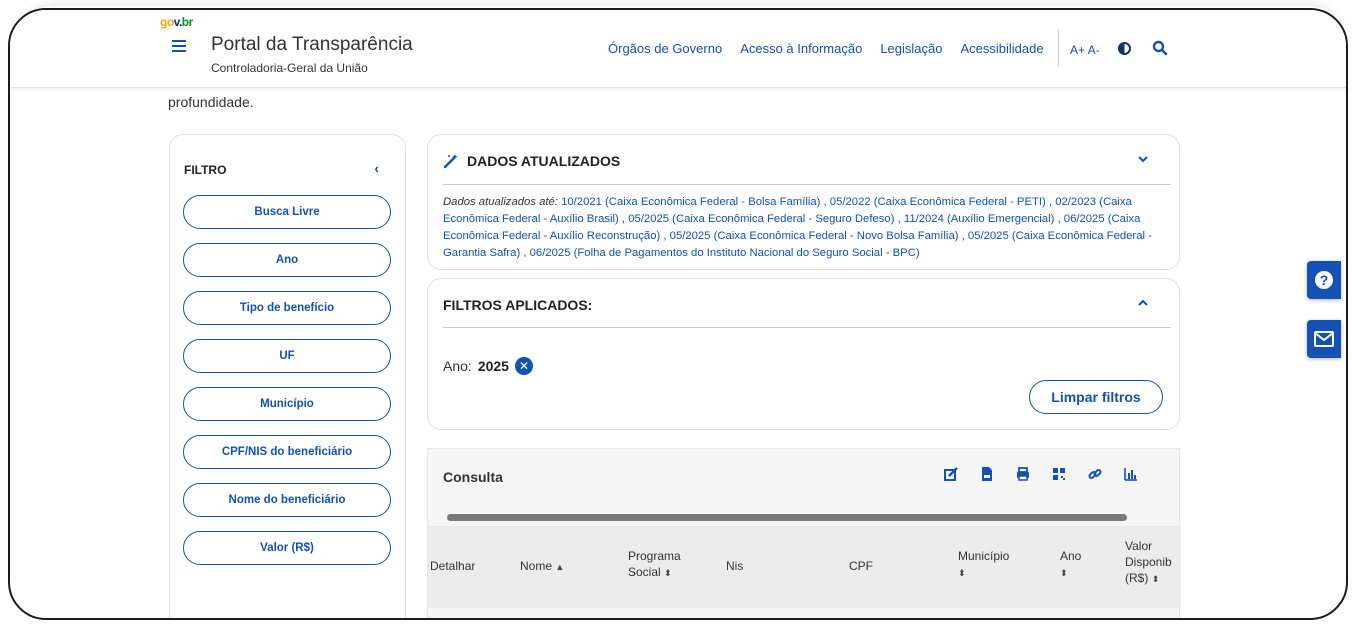 The width and height of the screenshot is (1358, 628). Describe the element at coordinates (287, 500) in the screenshot. I see `filter-nome-beneficiario-button: Nome do beneficiário` at that location.